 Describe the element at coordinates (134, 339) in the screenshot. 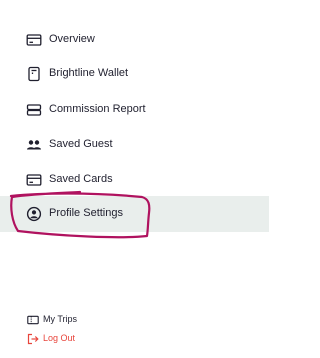

I see `log-out-link: Log Out` at that location.